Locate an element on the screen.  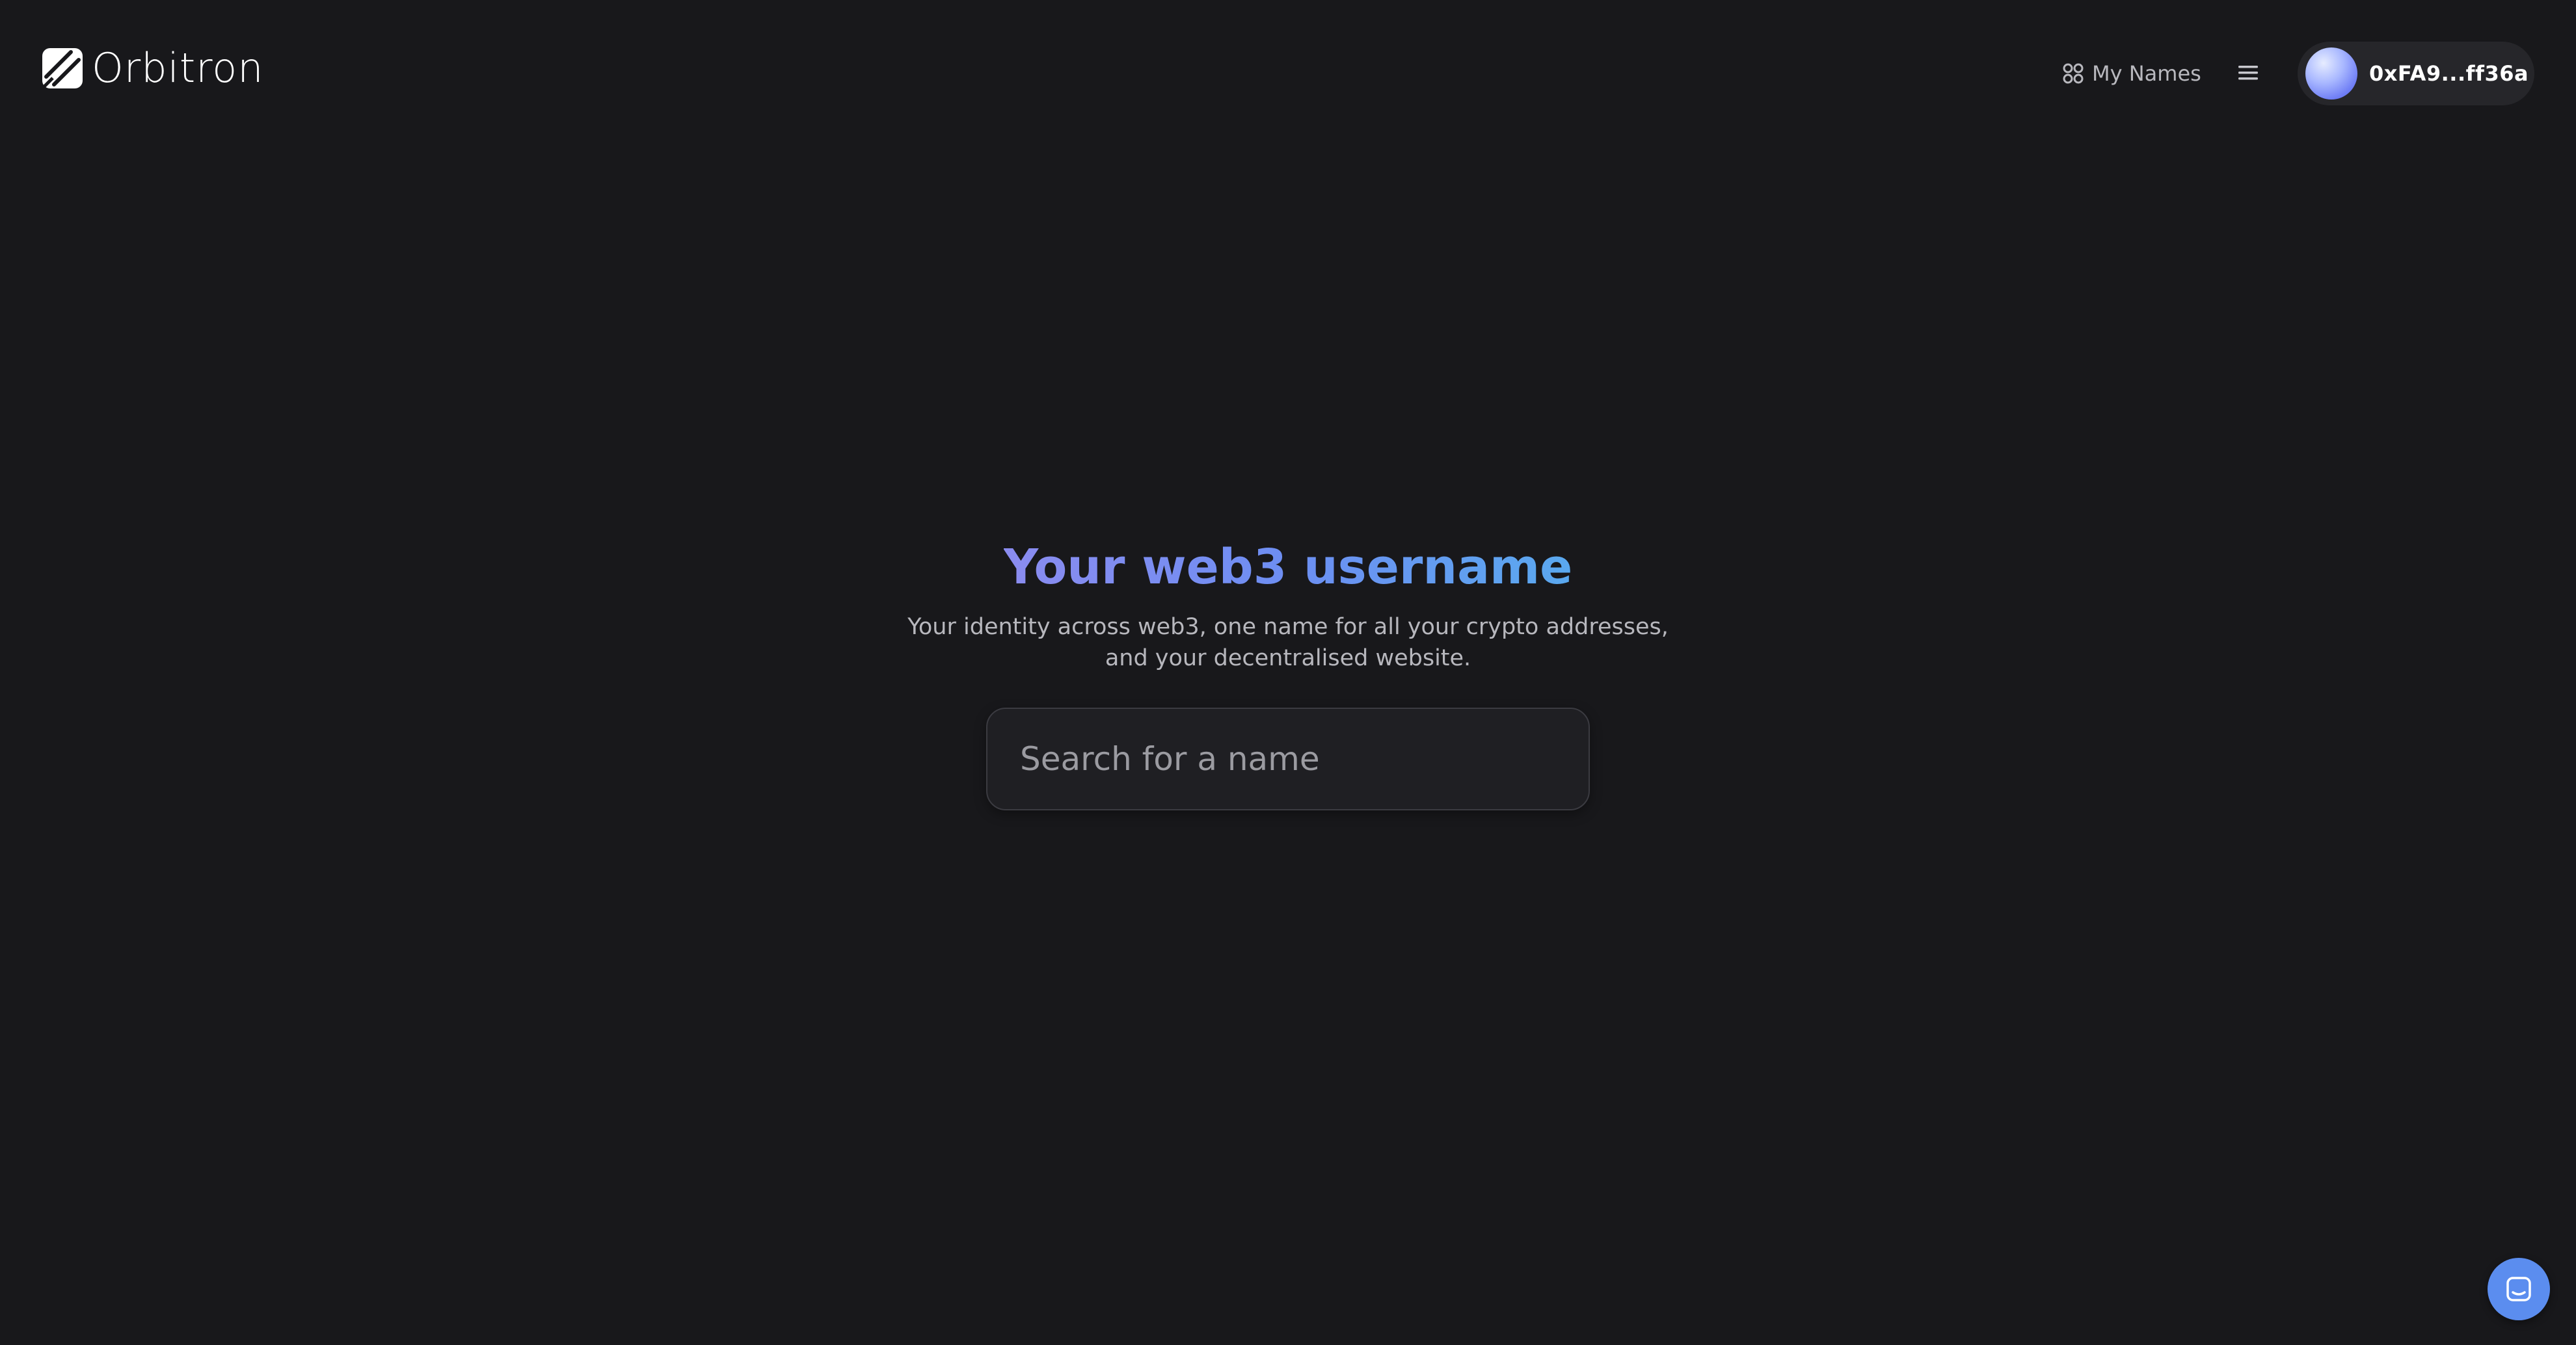
grid-icon is located at coordinates (2073, 73).